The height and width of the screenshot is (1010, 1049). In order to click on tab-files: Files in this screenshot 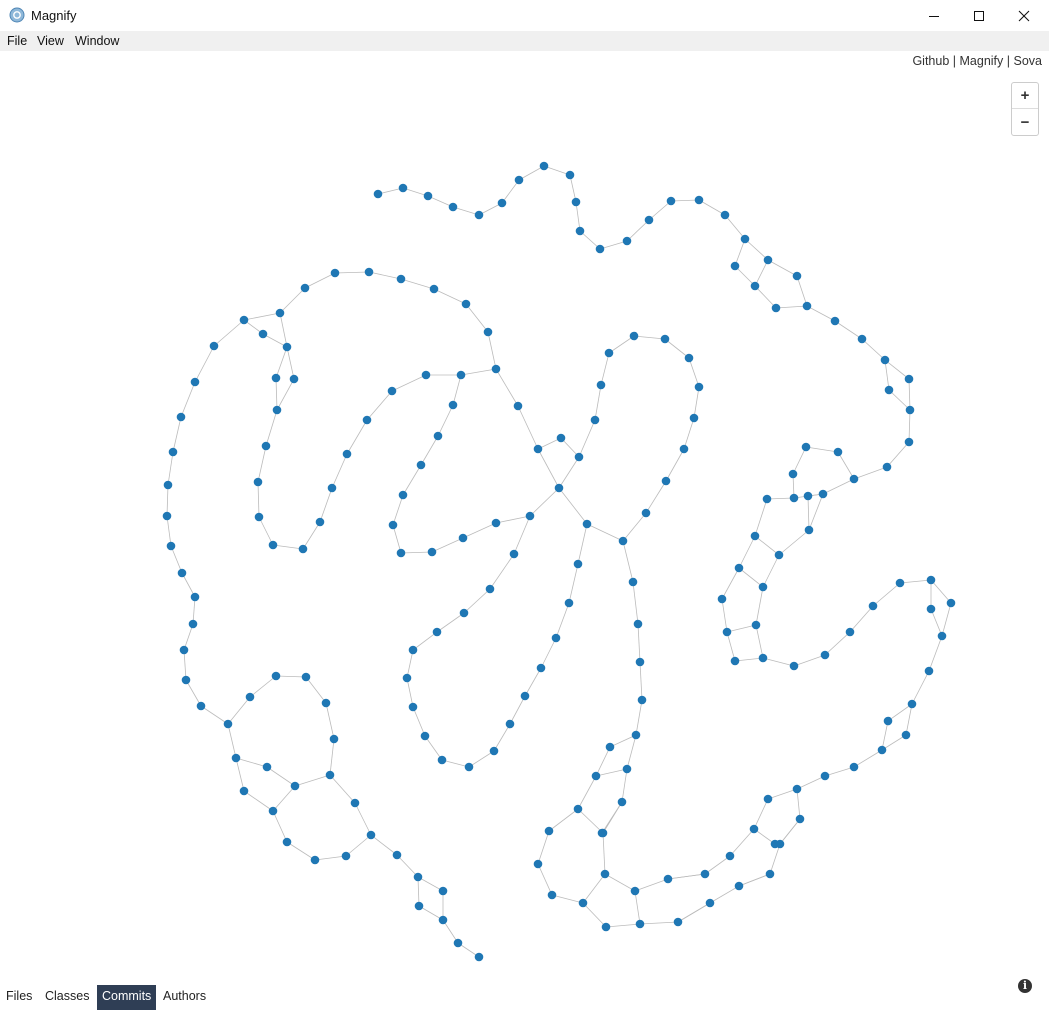, I will do `click(19, 997)`.